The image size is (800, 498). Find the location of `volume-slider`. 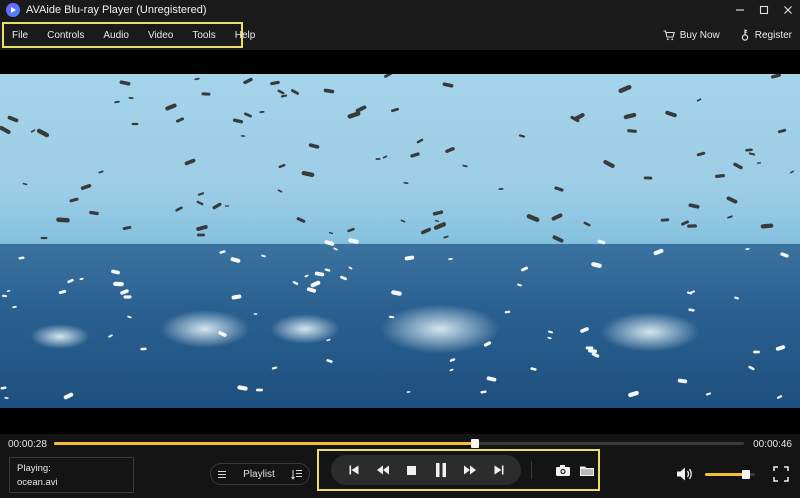

volume-slider is located at coordinates (730, 474).